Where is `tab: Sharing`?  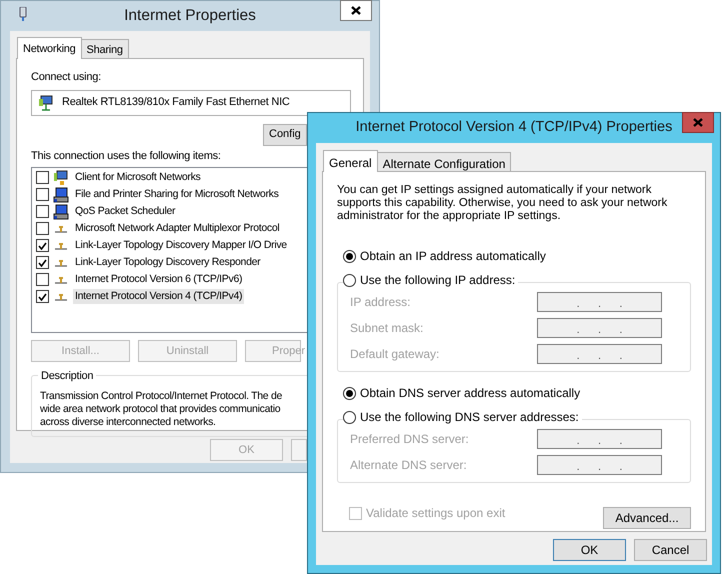
tab: Sharing is located at coordinates (104, 48).